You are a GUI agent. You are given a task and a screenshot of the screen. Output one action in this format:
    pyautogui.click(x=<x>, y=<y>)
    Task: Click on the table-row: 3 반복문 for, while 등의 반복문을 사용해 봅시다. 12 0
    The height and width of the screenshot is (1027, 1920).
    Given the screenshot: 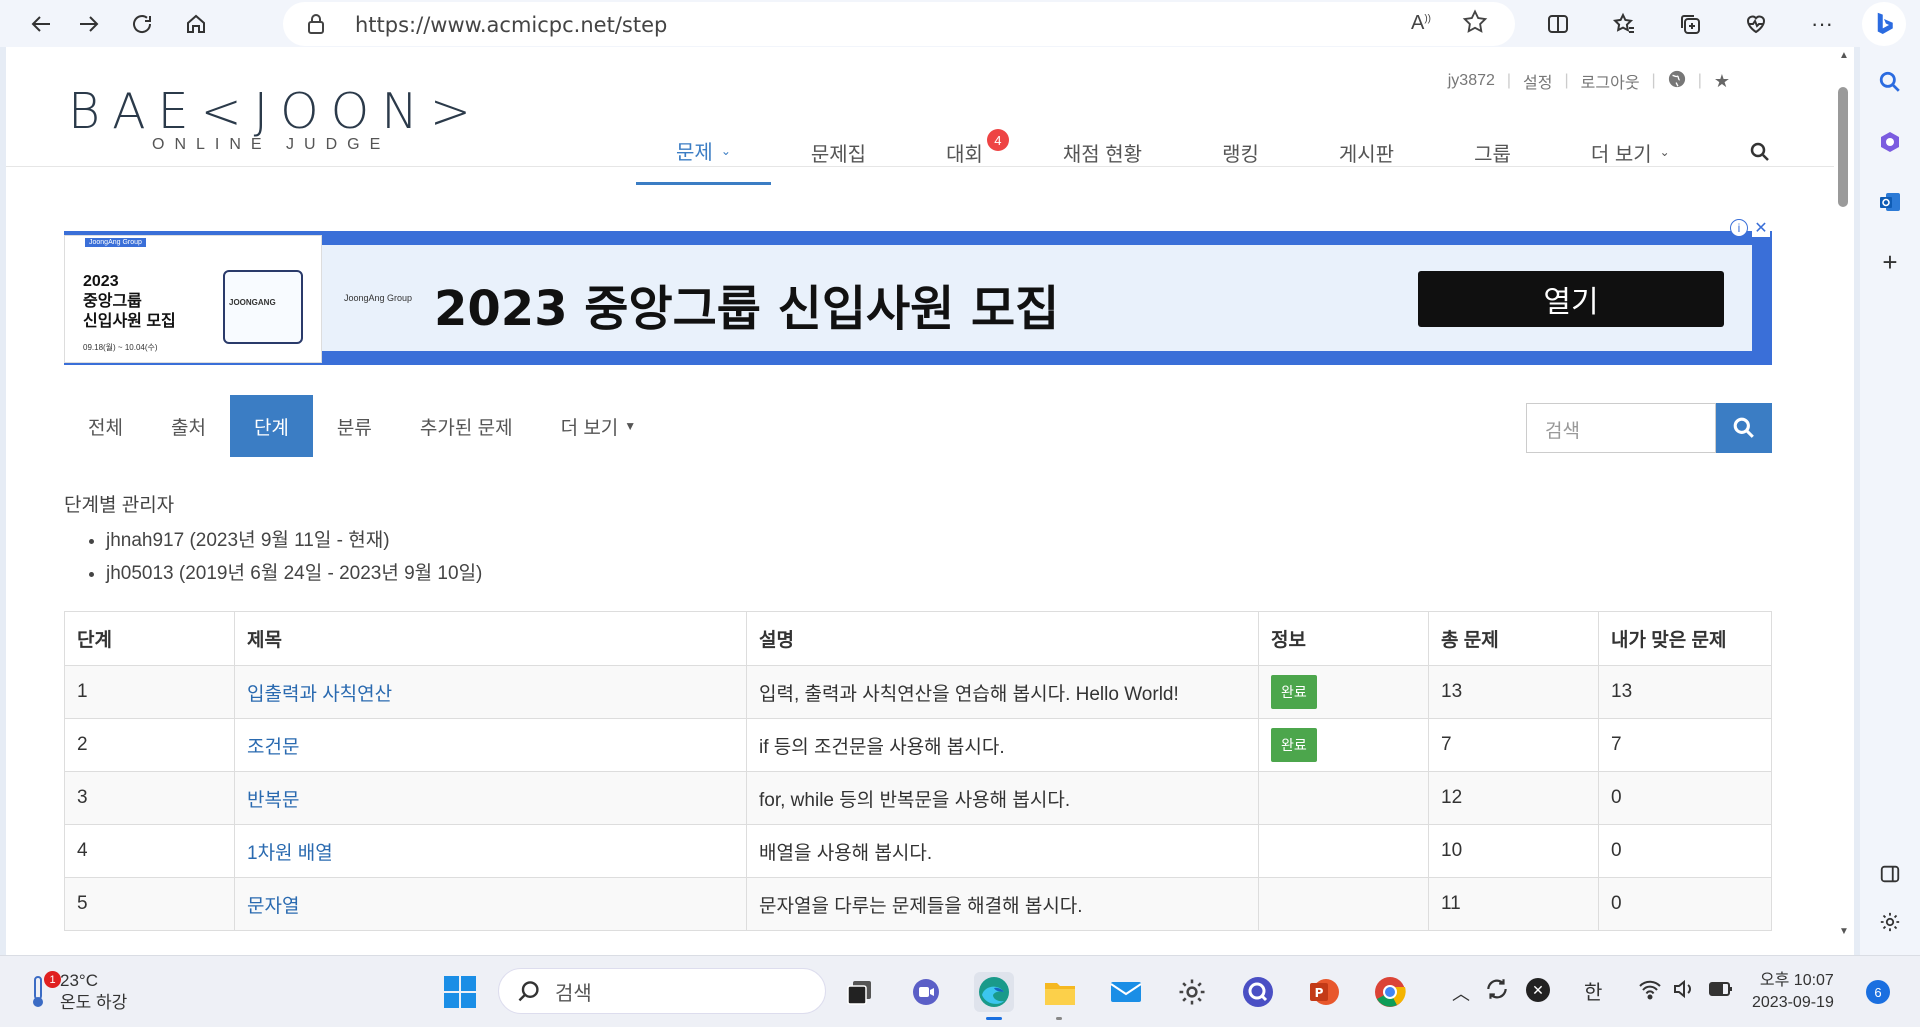 What is the action you would take?
    pyautogui.click(x=918, y=798)
    